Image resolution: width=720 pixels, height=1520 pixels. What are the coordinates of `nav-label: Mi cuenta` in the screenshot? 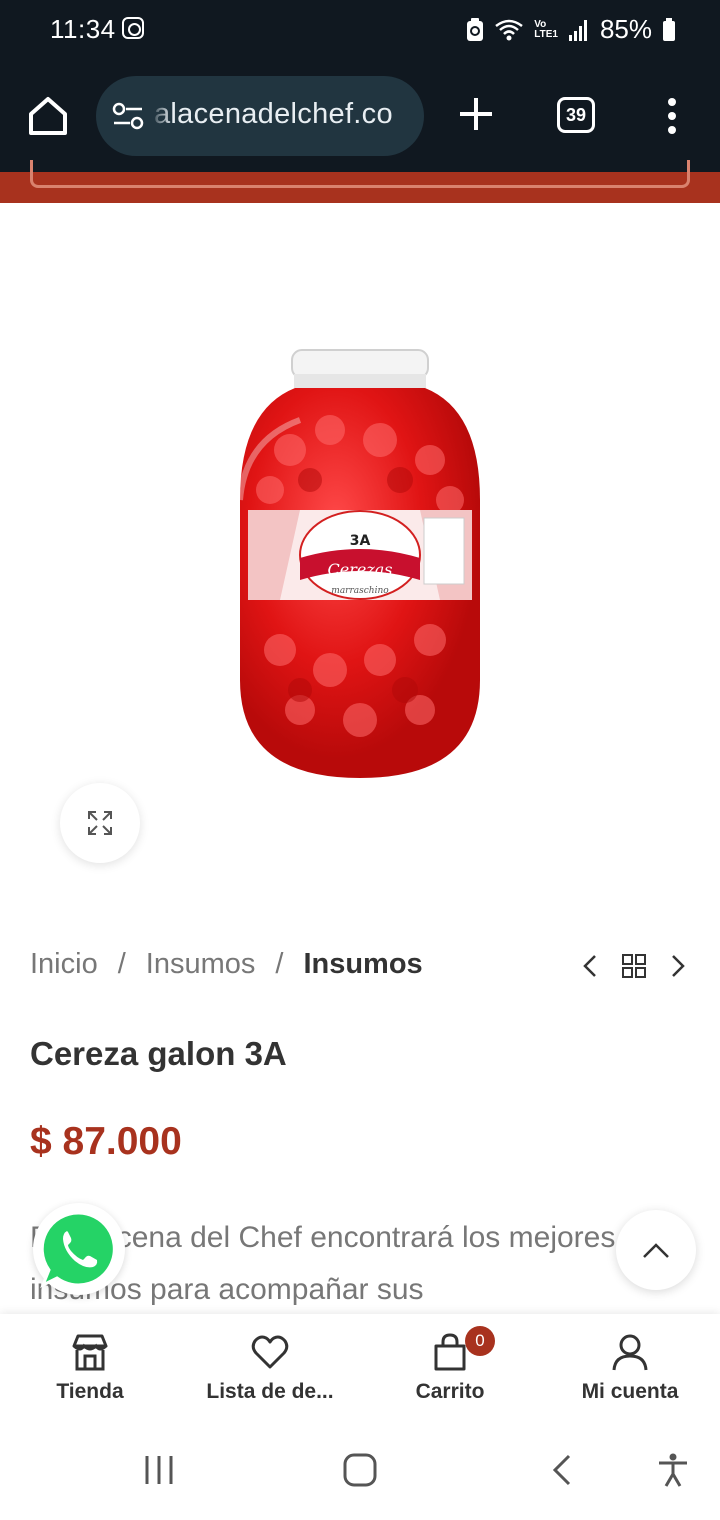 It's located at (630, 1391).